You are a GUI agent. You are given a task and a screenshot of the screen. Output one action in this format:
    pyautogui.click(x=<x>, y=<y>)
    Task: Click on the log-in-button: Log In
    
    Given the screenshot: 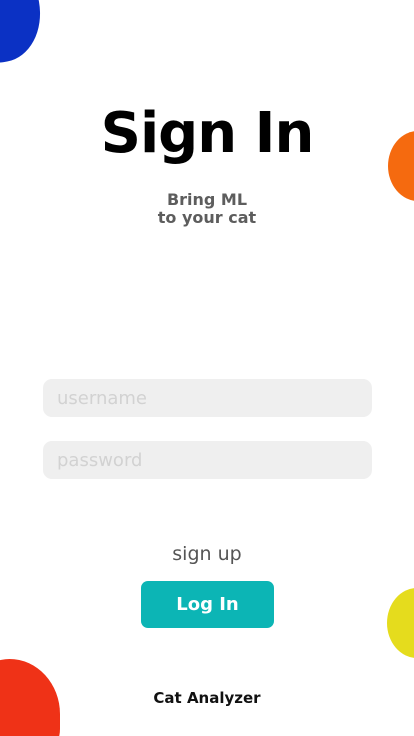 What is the action you would take?
    pyautogui.click(x=207, y=604)
    